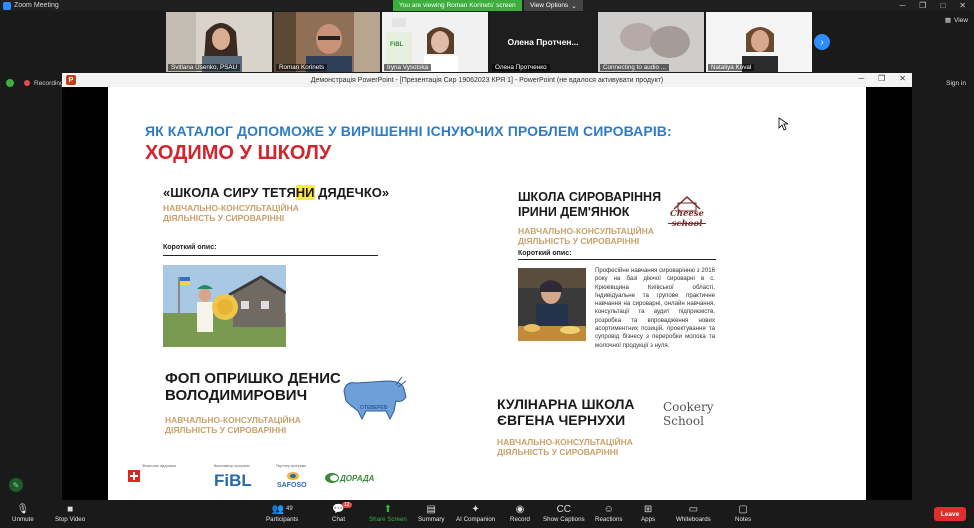 This screenshot has height=528, width=974. I want to click on show-captions-button: CC Show Captions, so click(564, 513).